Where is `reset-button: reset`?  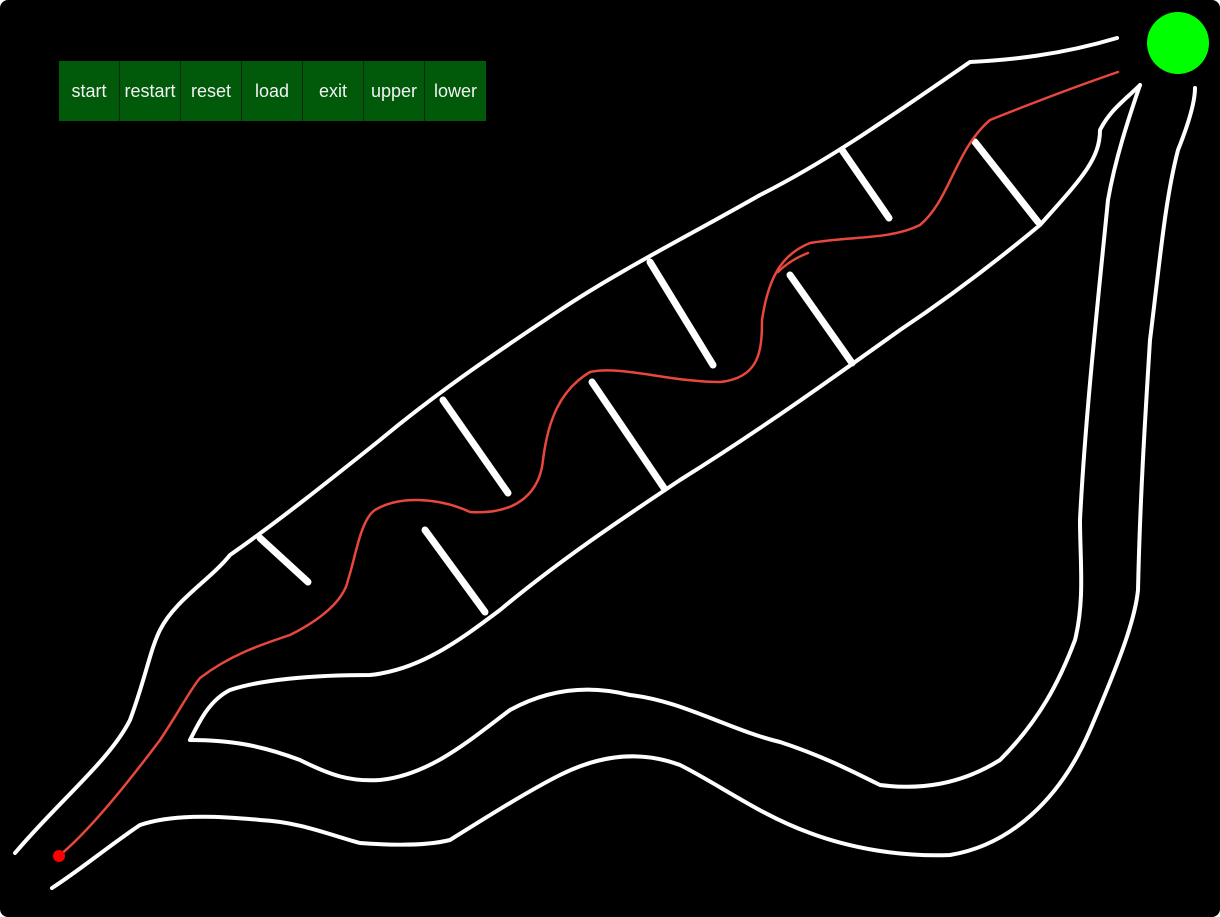 reset-button: reset is located at coordinates (211, 91).